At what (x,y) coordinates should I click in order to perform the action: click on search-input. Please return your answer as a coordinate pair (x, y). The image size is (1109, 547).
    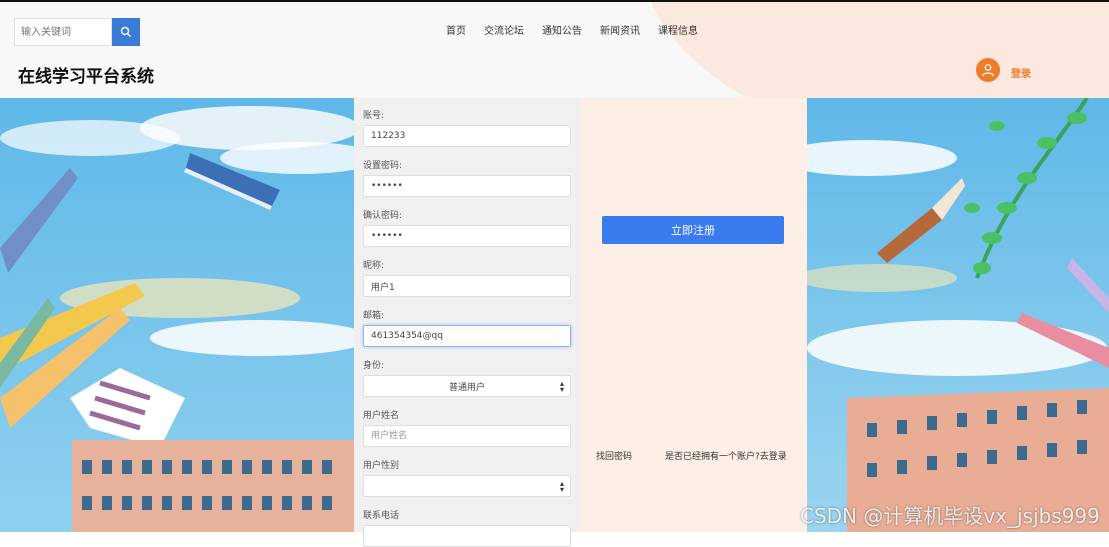
    Looking at the image, I should click on (63, 32).